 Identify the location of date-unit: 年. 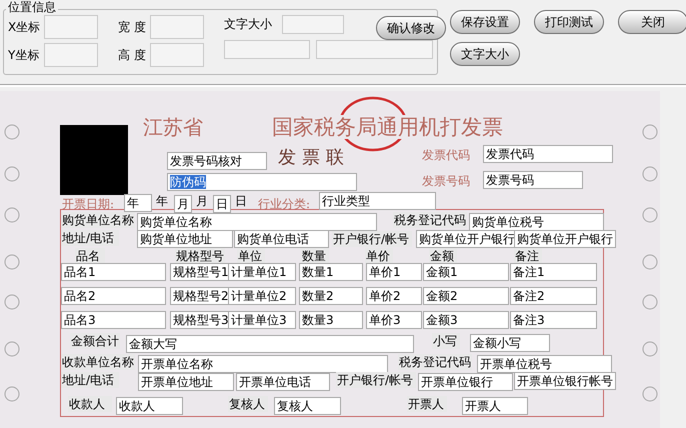
(162, 201).